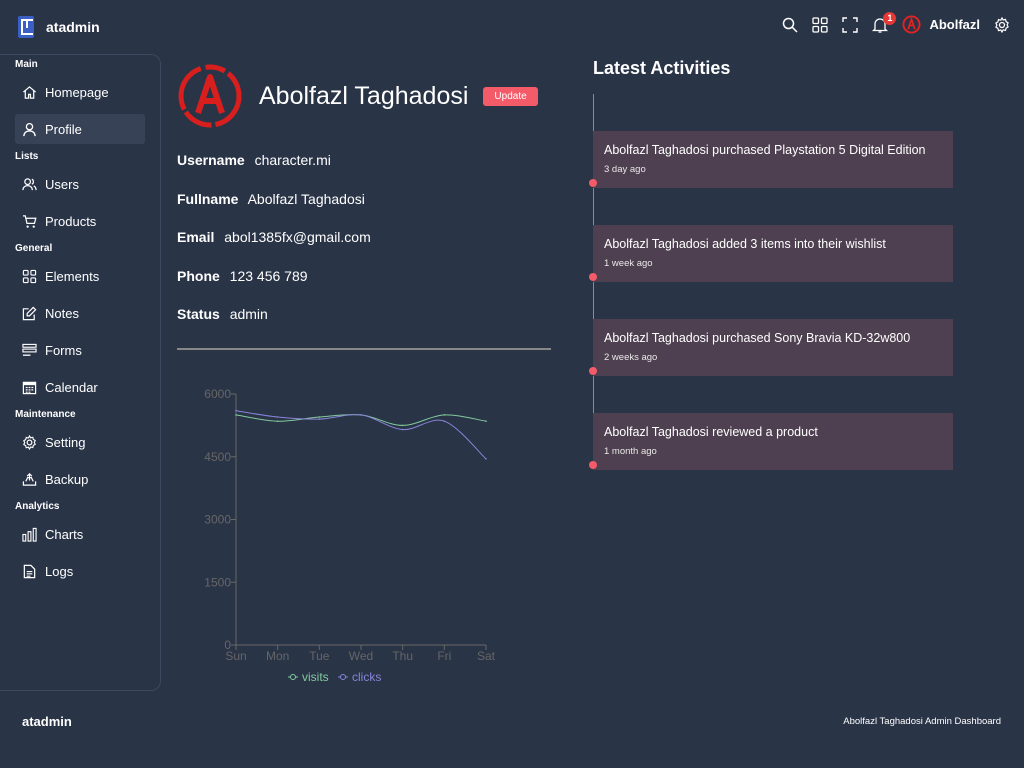 The height and width of the screenshot is (768, 1024). I want to click on sidebar-item-backup: Backup, so click(80, 479).